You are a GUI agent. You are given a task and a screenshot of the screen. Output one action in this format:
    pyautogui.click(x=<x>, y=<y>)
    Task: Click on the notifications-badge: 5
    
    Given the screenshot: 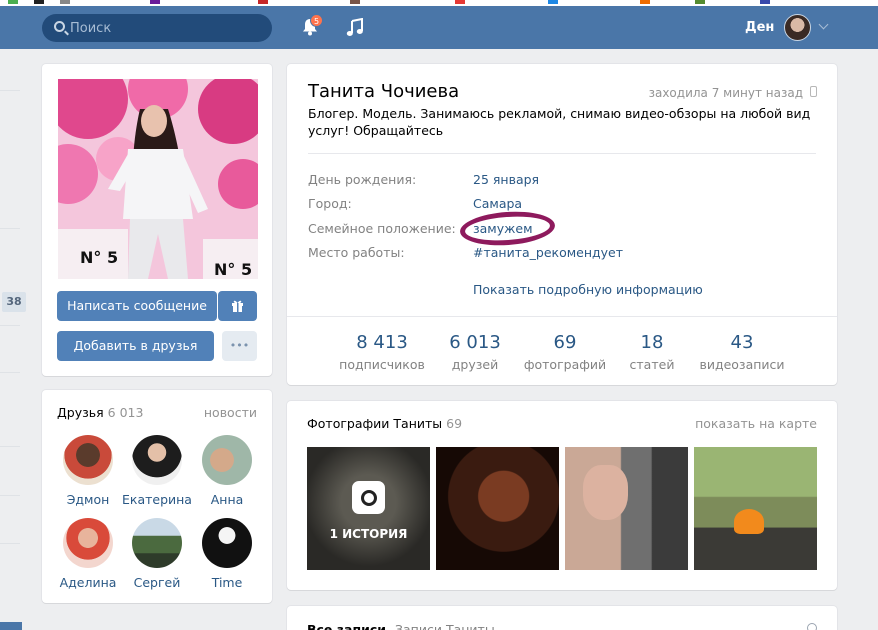 What is the action you would take?
    pyautogui.click(x=316, y=20)
    